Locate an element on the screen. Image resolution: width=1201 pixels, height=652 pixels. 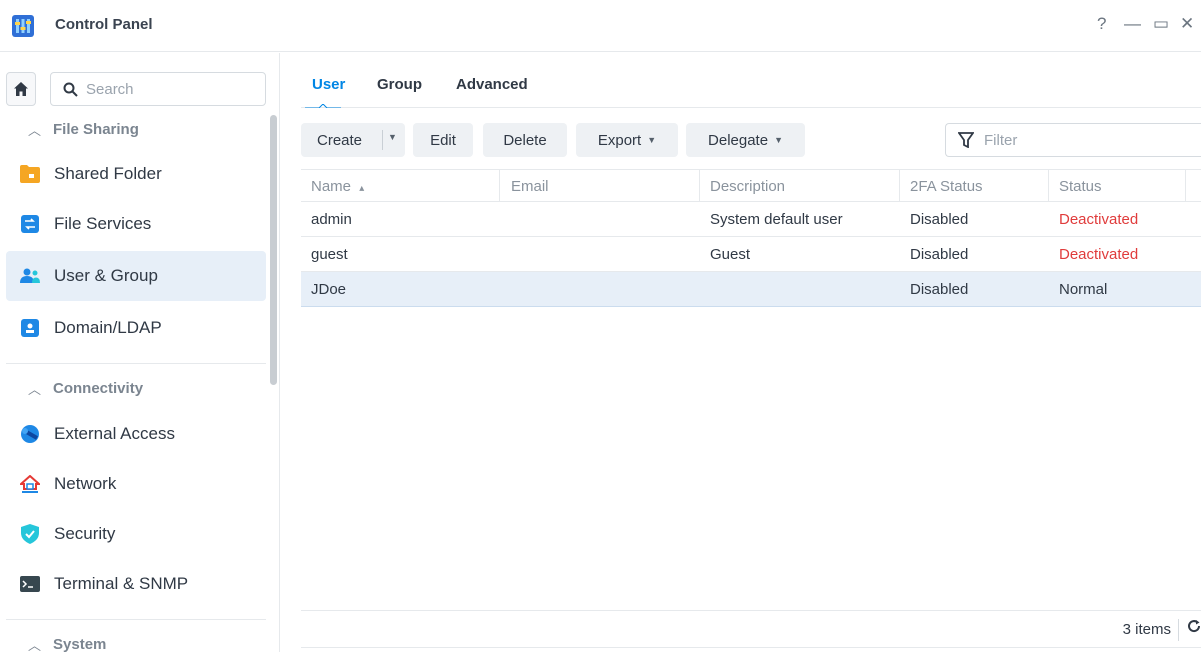
table-row: guest Guest Disabled Deactivated is located at coordinates (751, 254).